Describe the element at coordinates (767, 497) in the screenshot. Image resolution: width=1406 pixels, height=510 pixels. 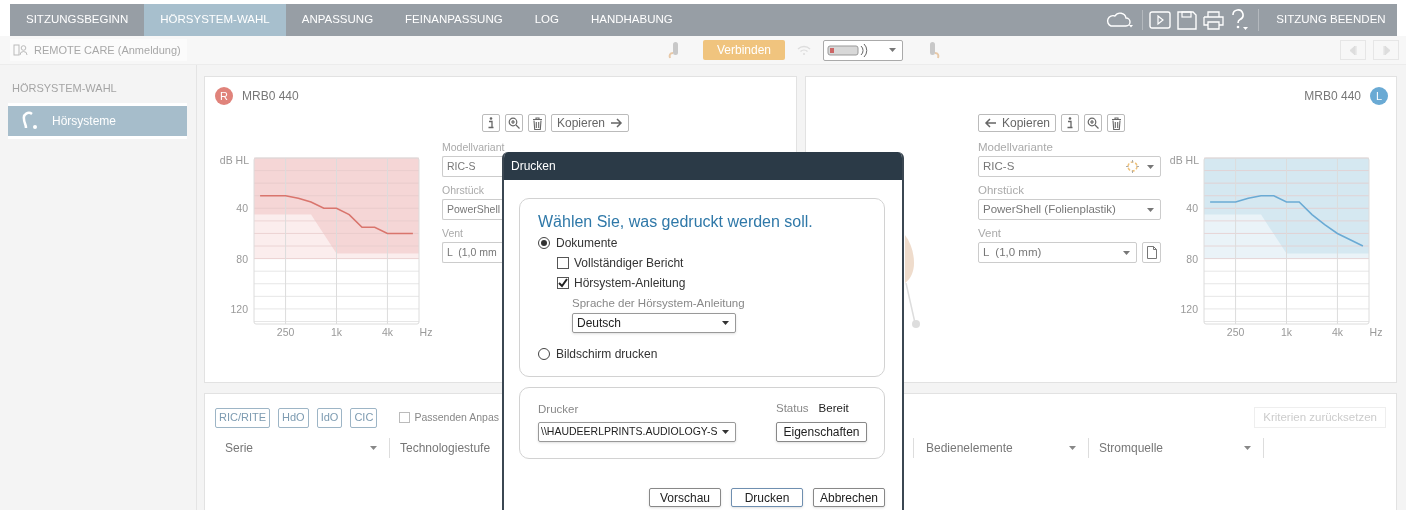
I see `dialog-button: Drucken` at that location.